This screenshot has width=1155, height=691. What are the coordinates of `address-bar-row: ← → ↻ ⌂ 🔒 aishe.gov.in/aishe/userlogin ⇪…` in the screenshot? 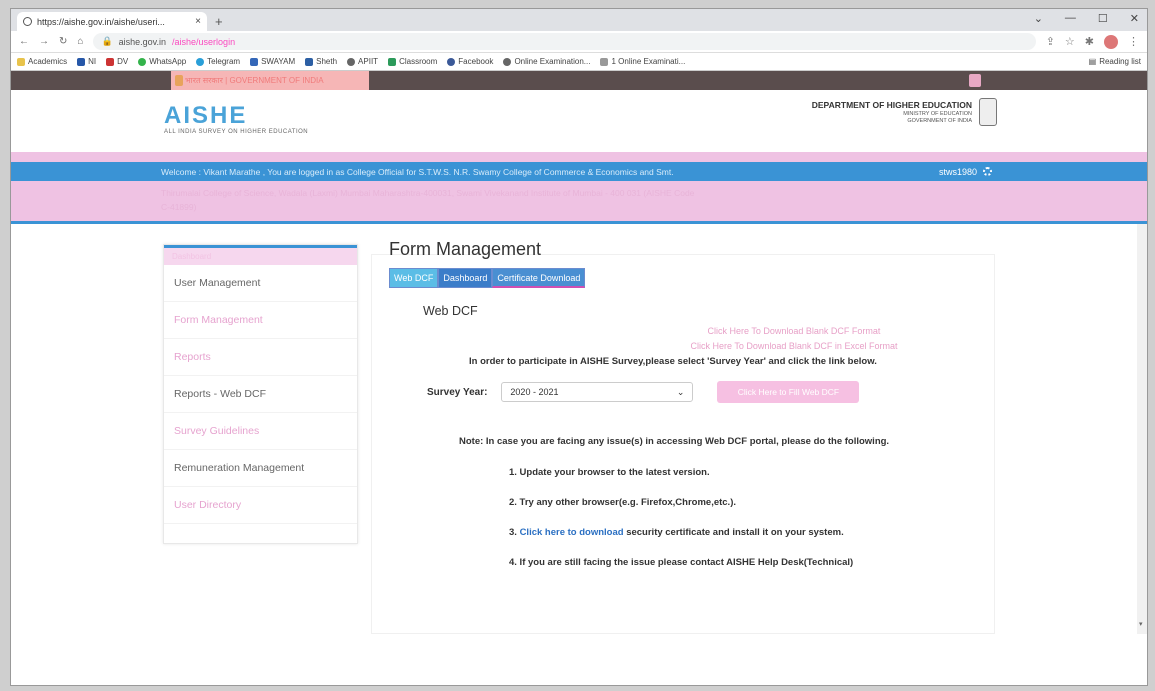 It's located at (579, 42).